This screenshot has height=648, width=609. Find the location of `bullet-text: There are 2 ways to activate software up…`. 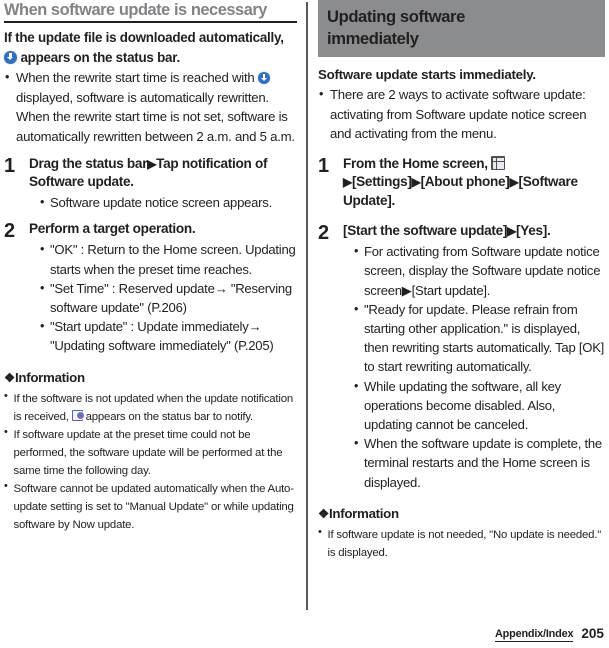

bullet-text: There are 2 ways to activate software up… is located at coordinates (458, 114).